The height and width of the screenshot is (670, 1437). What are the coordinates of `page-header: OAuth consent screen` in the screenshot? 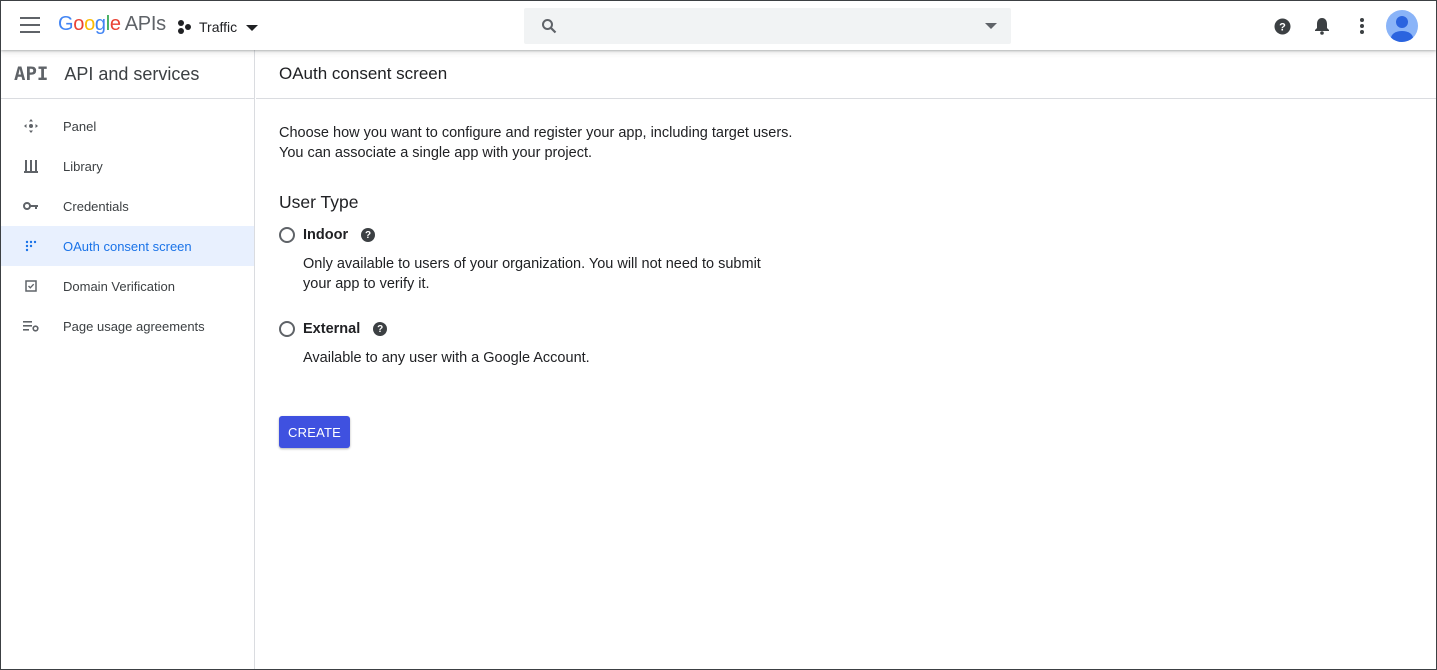 It's located at (846, 74).